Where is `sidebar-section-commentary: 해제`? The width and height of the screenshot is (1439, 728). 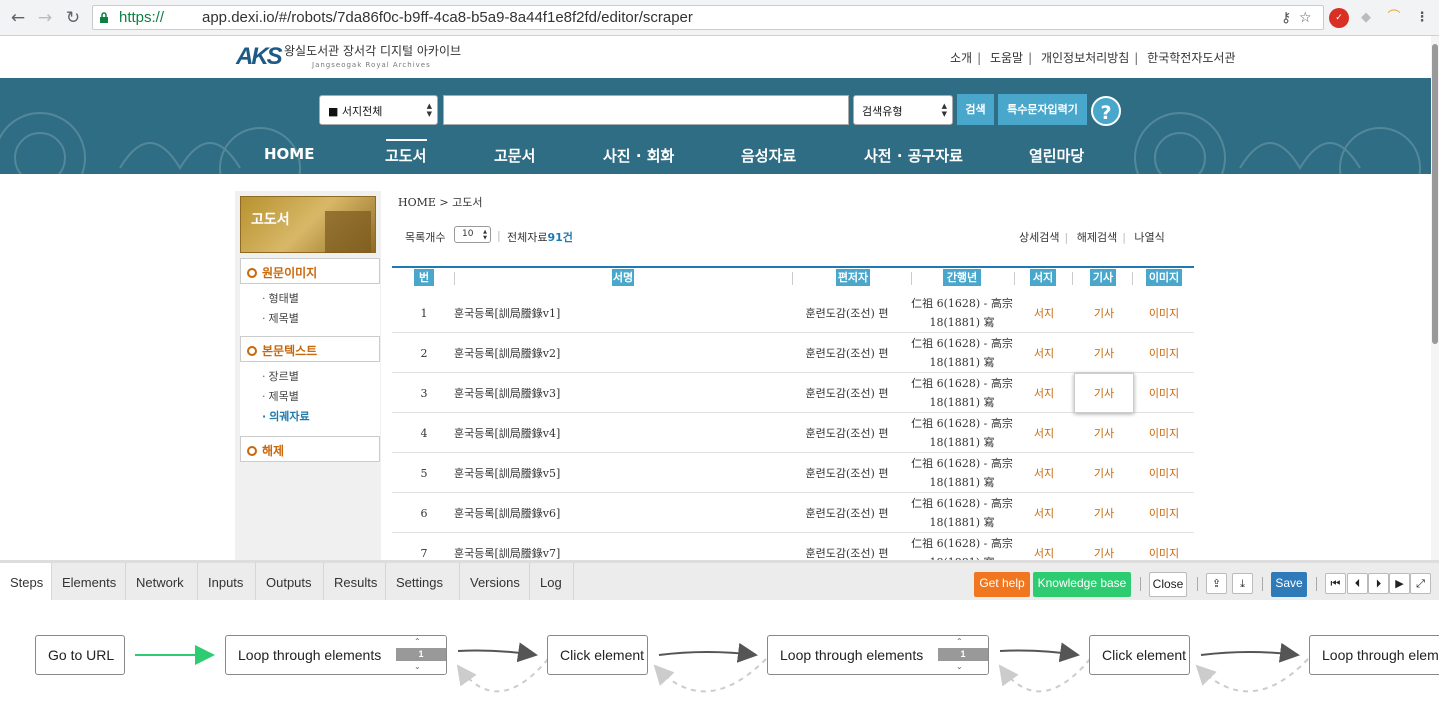 sidebar-section-commentary: 해제 is located at coordinates (310, 449).